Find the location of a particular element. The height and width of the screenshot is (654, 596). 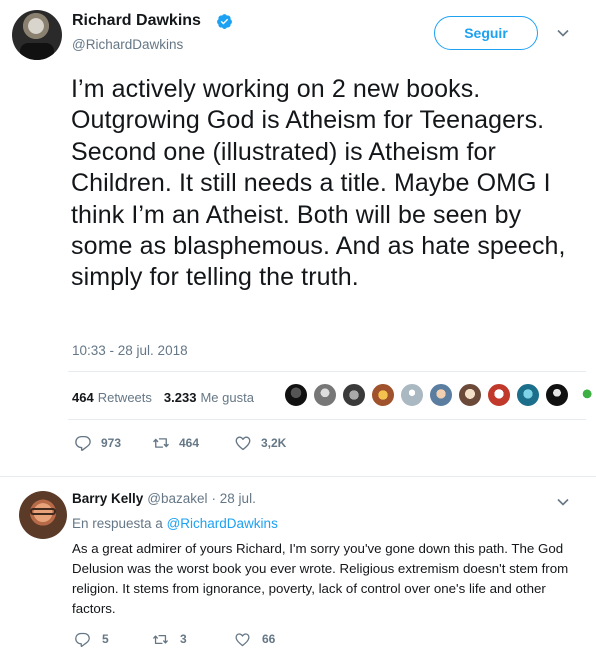

verified-badge-icon is located at coordinates (224, 21).